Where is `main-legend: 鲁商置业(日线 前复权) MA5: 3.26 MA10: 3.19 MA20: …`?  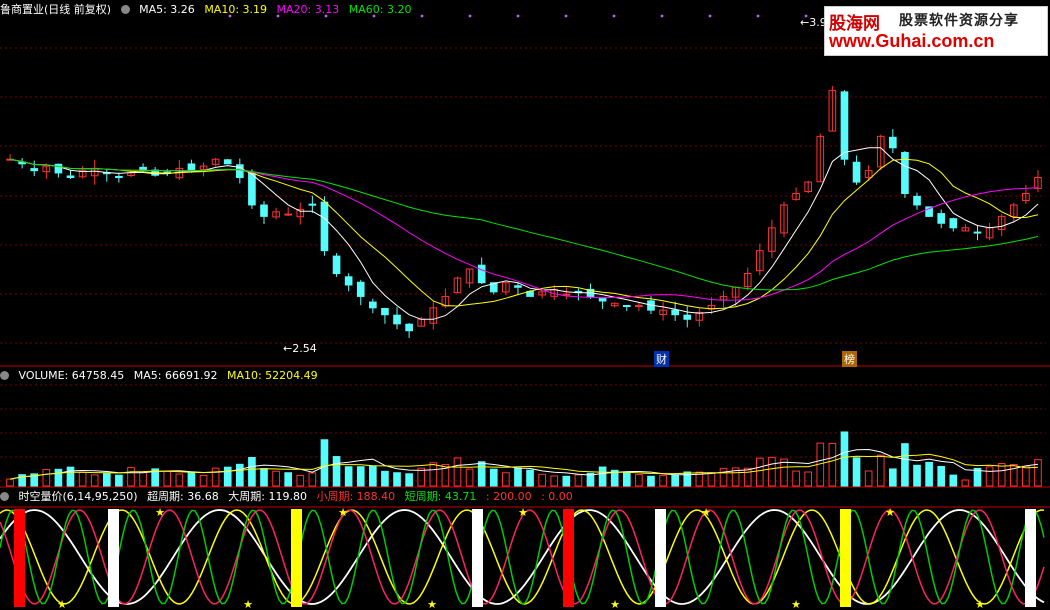
main-legend: 鲁商置业(日线 前复权) MA5: 3.26 MA10: 3.19 MA20: … is located at coordinates (208, 9).